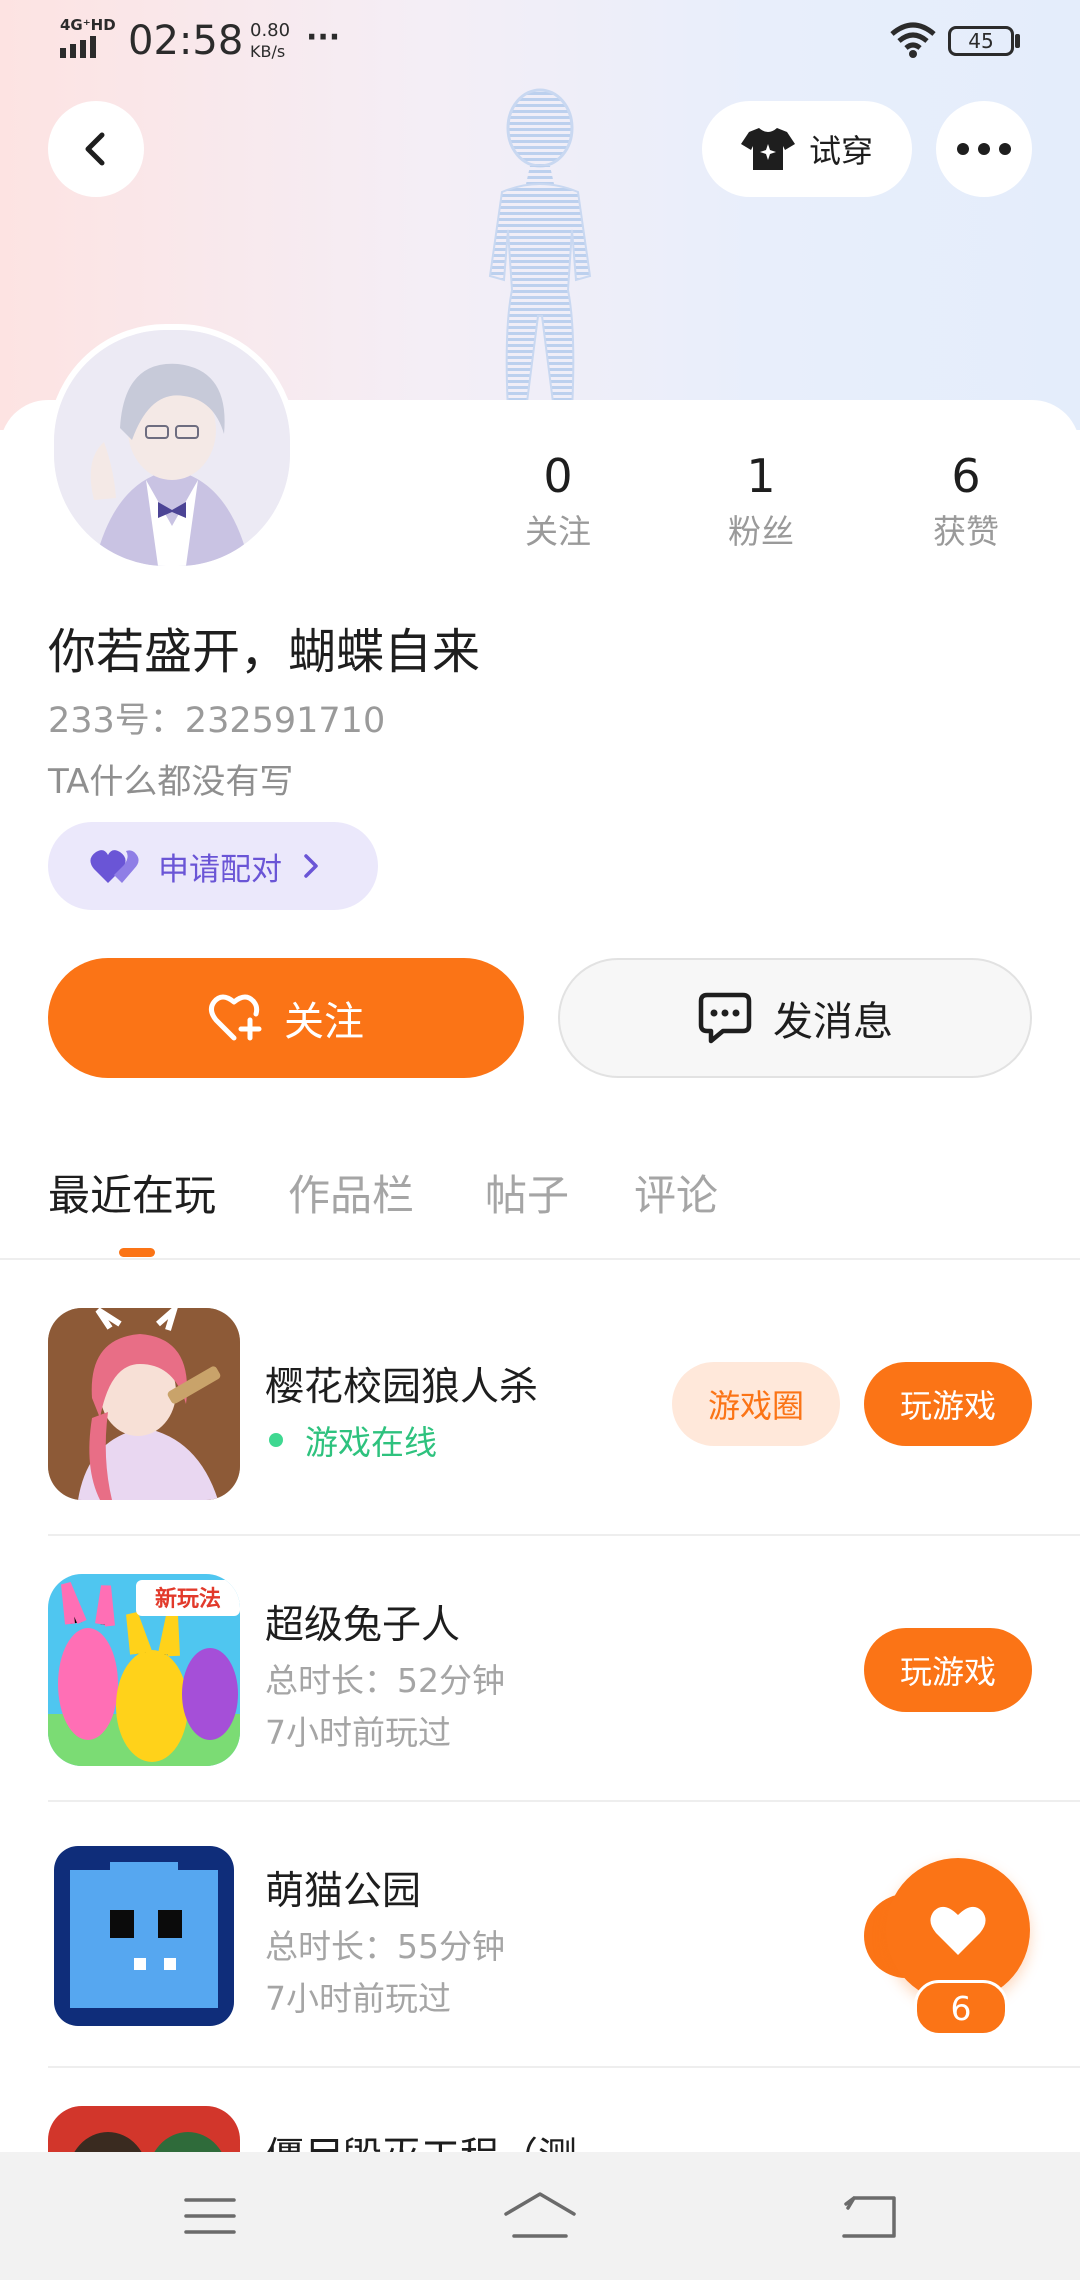  I want to click on back-nav-icon, so click(869, 2216).